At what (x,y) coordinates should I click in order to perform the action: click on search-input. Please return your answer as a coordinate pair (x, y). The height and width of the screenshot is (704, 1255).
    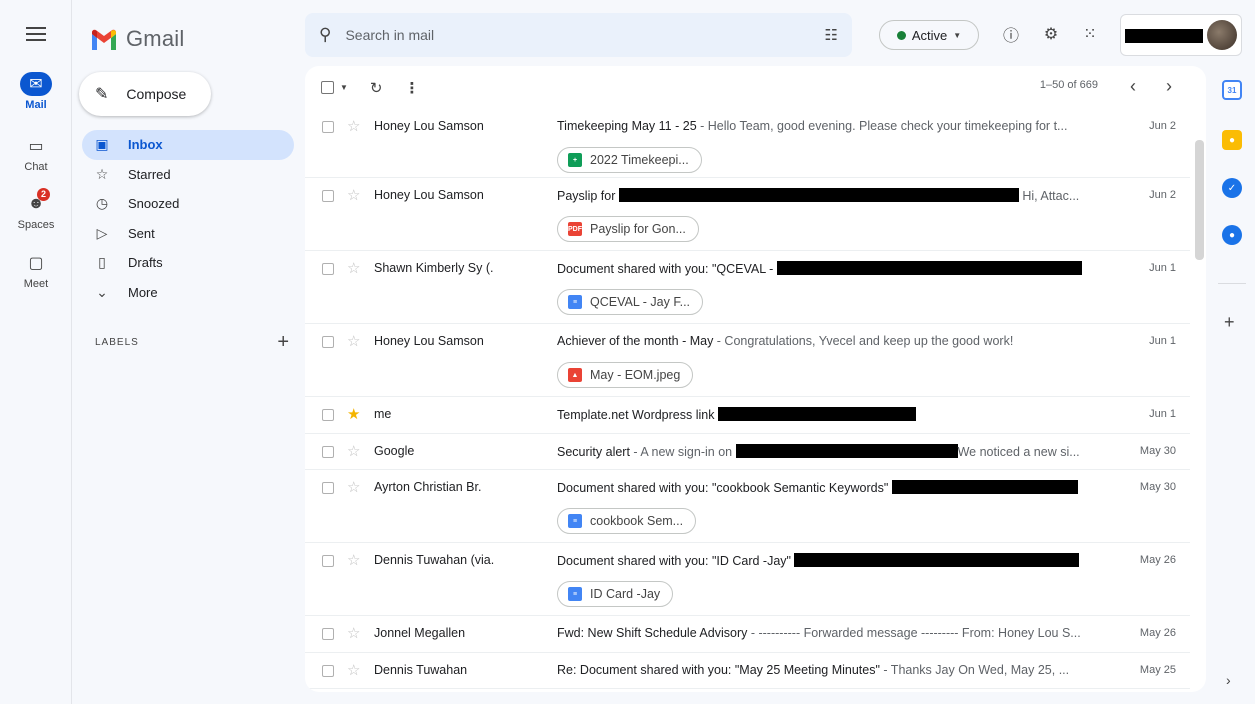
    Looking at the image, I should click on (578, 35).